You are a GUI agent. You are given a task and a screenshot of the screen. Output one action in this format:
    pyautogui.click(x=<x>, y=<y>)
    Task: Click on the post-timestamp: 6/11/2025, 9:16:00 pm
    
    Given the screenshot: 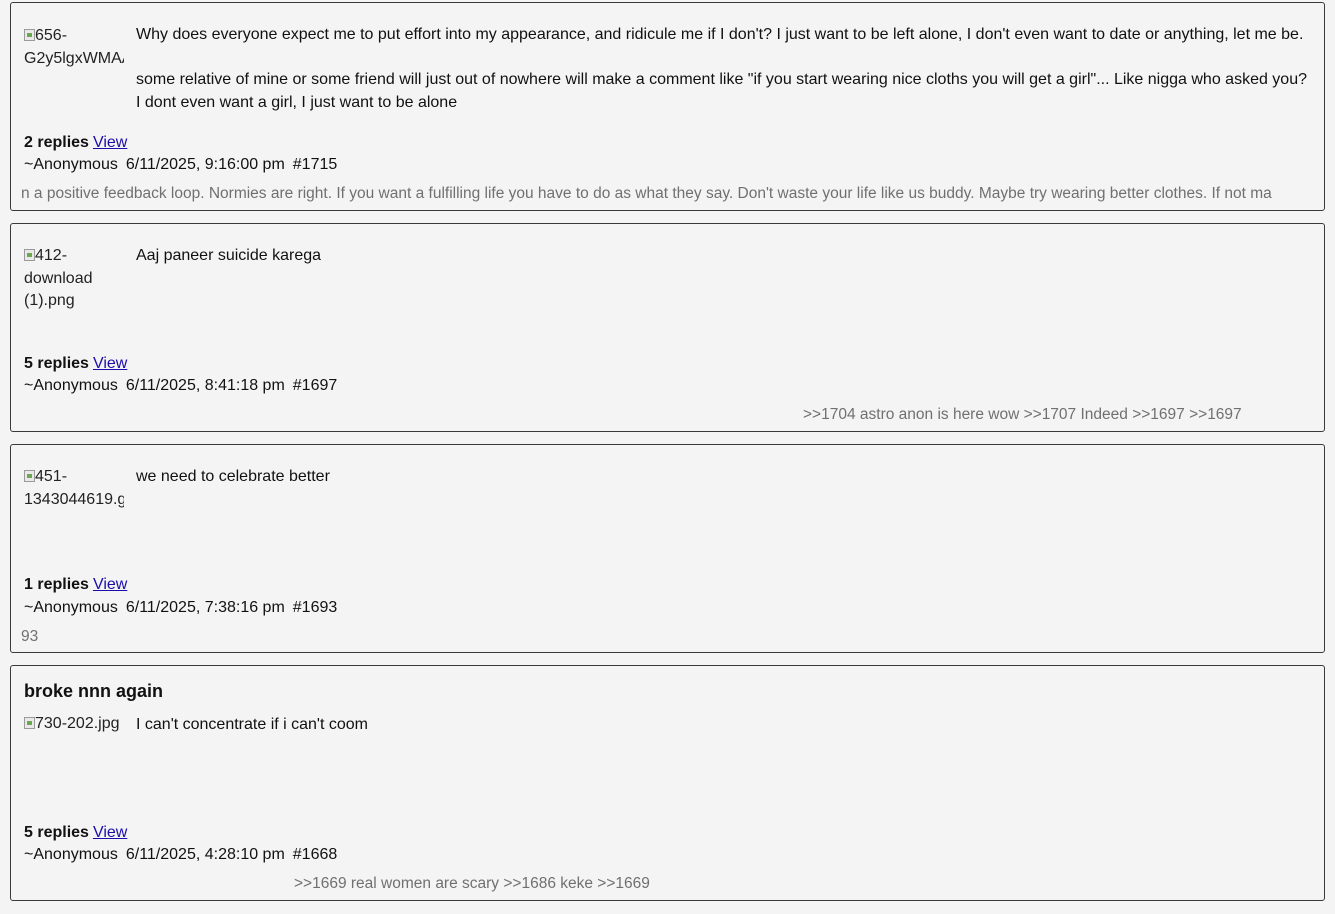 What is the action you would take?
    pyautogui.click(x=205, y=164)
    